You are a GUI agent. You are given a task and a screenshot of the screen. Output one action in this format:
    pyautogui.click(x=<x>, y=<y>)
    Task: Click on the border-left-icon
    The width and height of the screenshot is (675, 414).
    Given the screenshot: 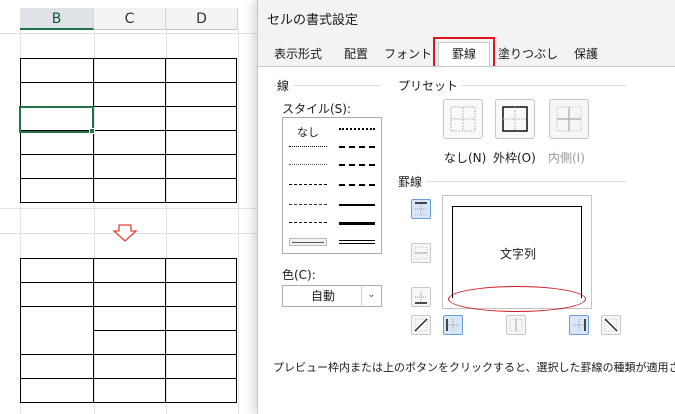 What is the action you would take?
    pyautogui.click(x=452, y=325)
    